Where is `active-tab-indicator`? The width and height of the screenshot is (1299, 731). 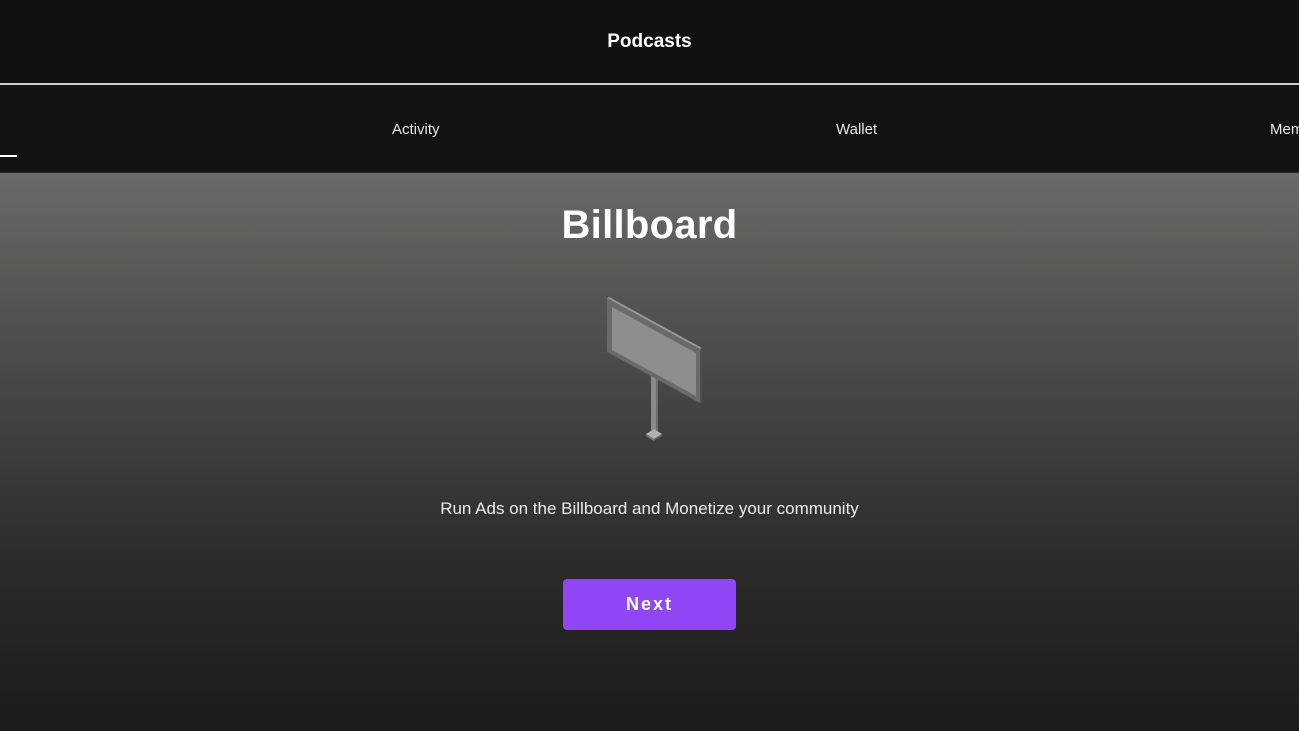 active-tab-indicator is located at coordinates (8, 156).